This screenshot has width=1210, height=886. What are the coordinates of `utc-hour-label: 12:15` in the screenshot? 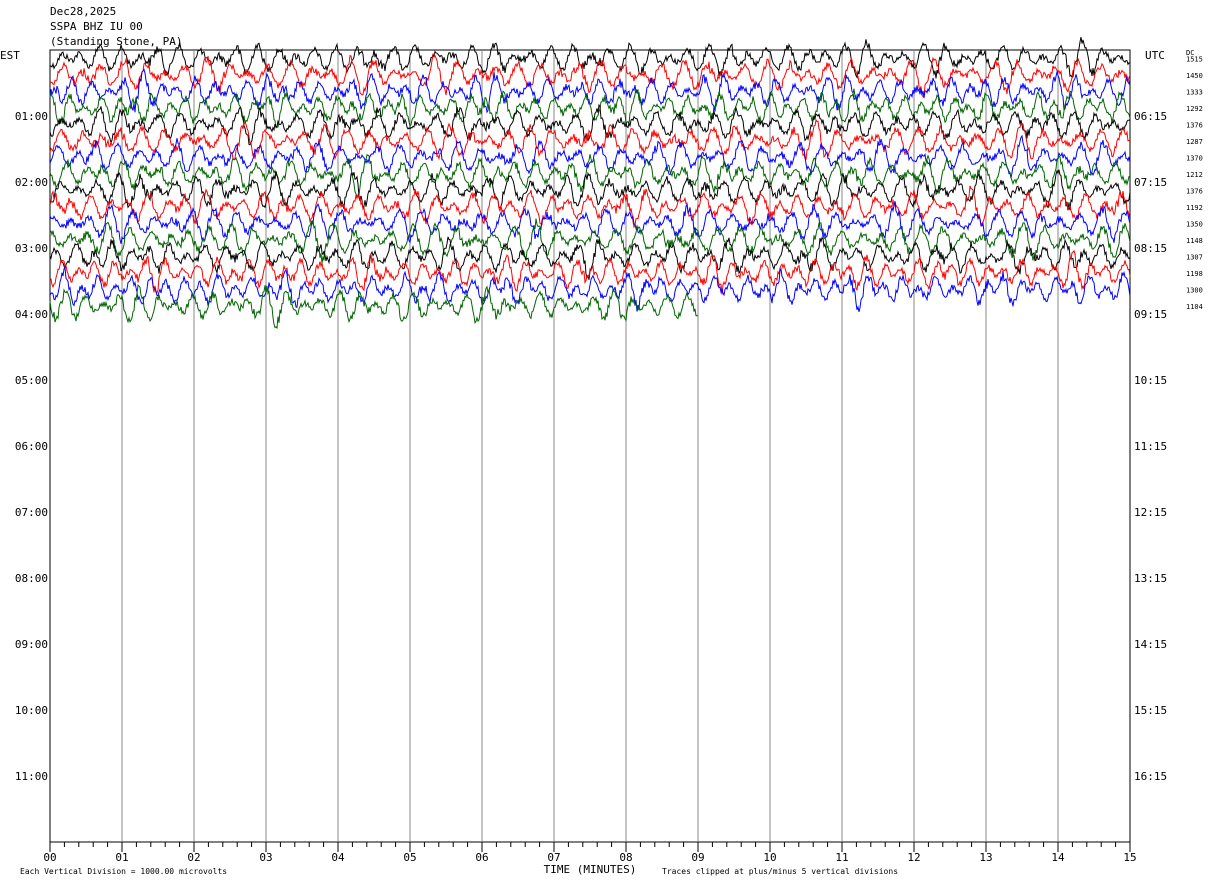 It's located at (1150, 512).